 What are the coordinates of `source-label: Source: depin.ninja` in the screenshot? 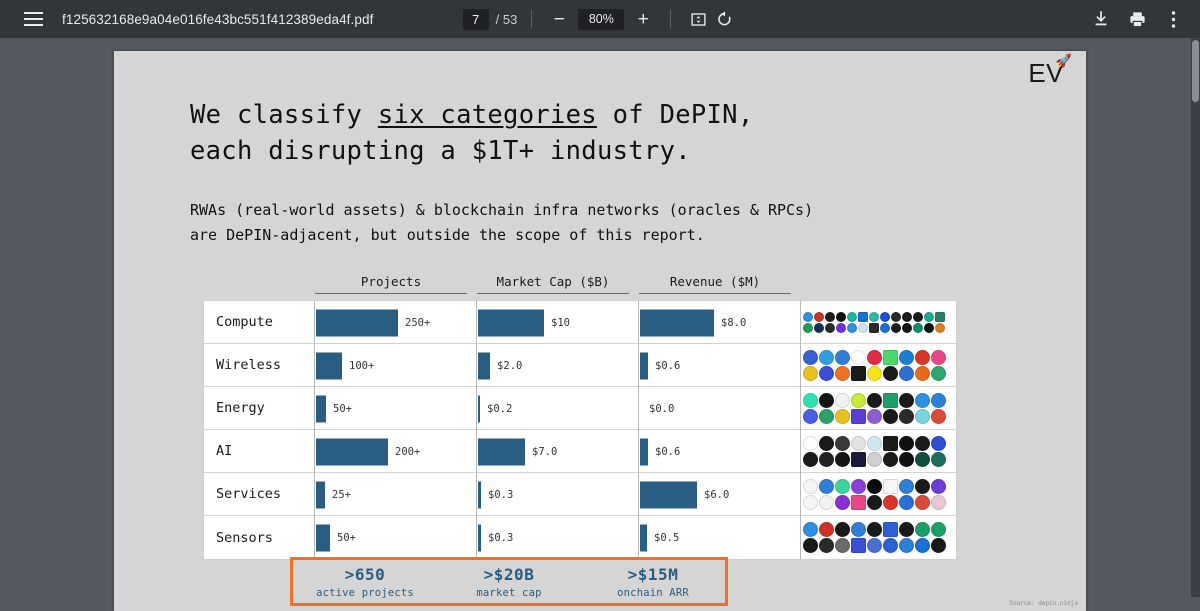 It's located at (1043, 603).